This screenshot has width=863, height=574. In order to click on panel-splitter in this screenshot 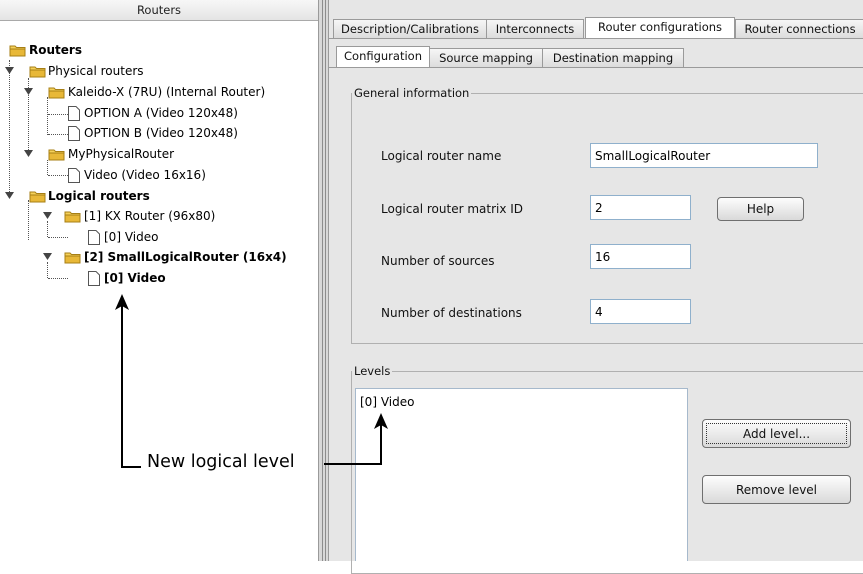, I will do `click(323, 280)`.